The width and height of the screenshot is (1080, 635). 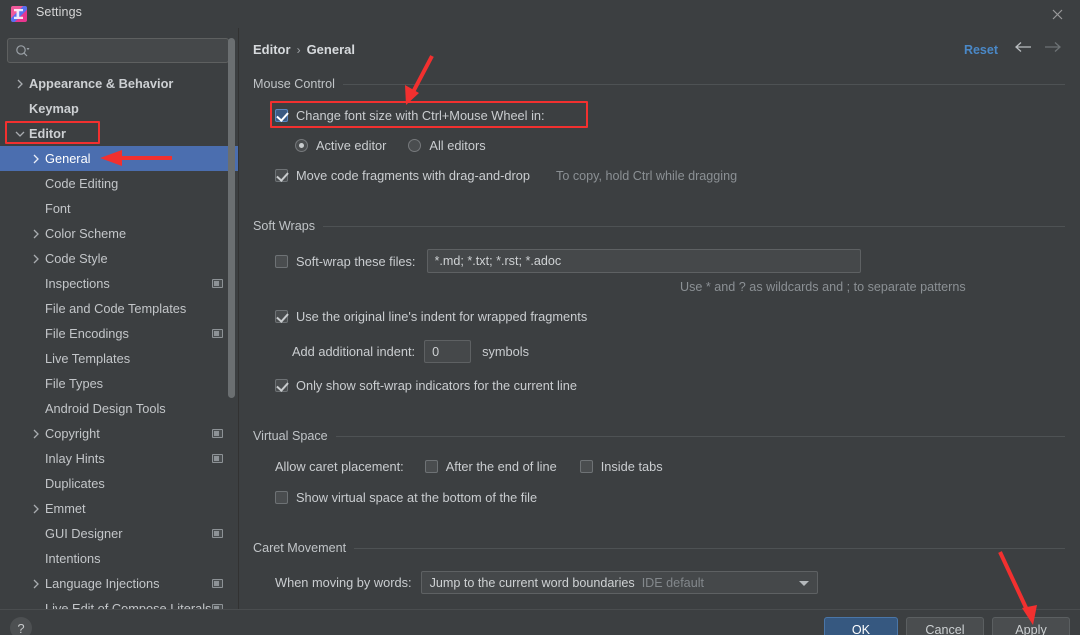 What do you see at coordinates (88, 358) in the screenshot?
I see `sidebar-item-label: Live Templates` at bounding box center [88, 358].